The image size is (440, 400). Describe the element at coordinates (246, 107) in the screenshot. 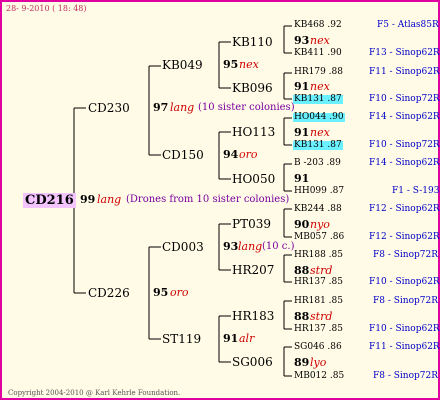

I see `note-g1-0: (10 sister colonies)` at that location.